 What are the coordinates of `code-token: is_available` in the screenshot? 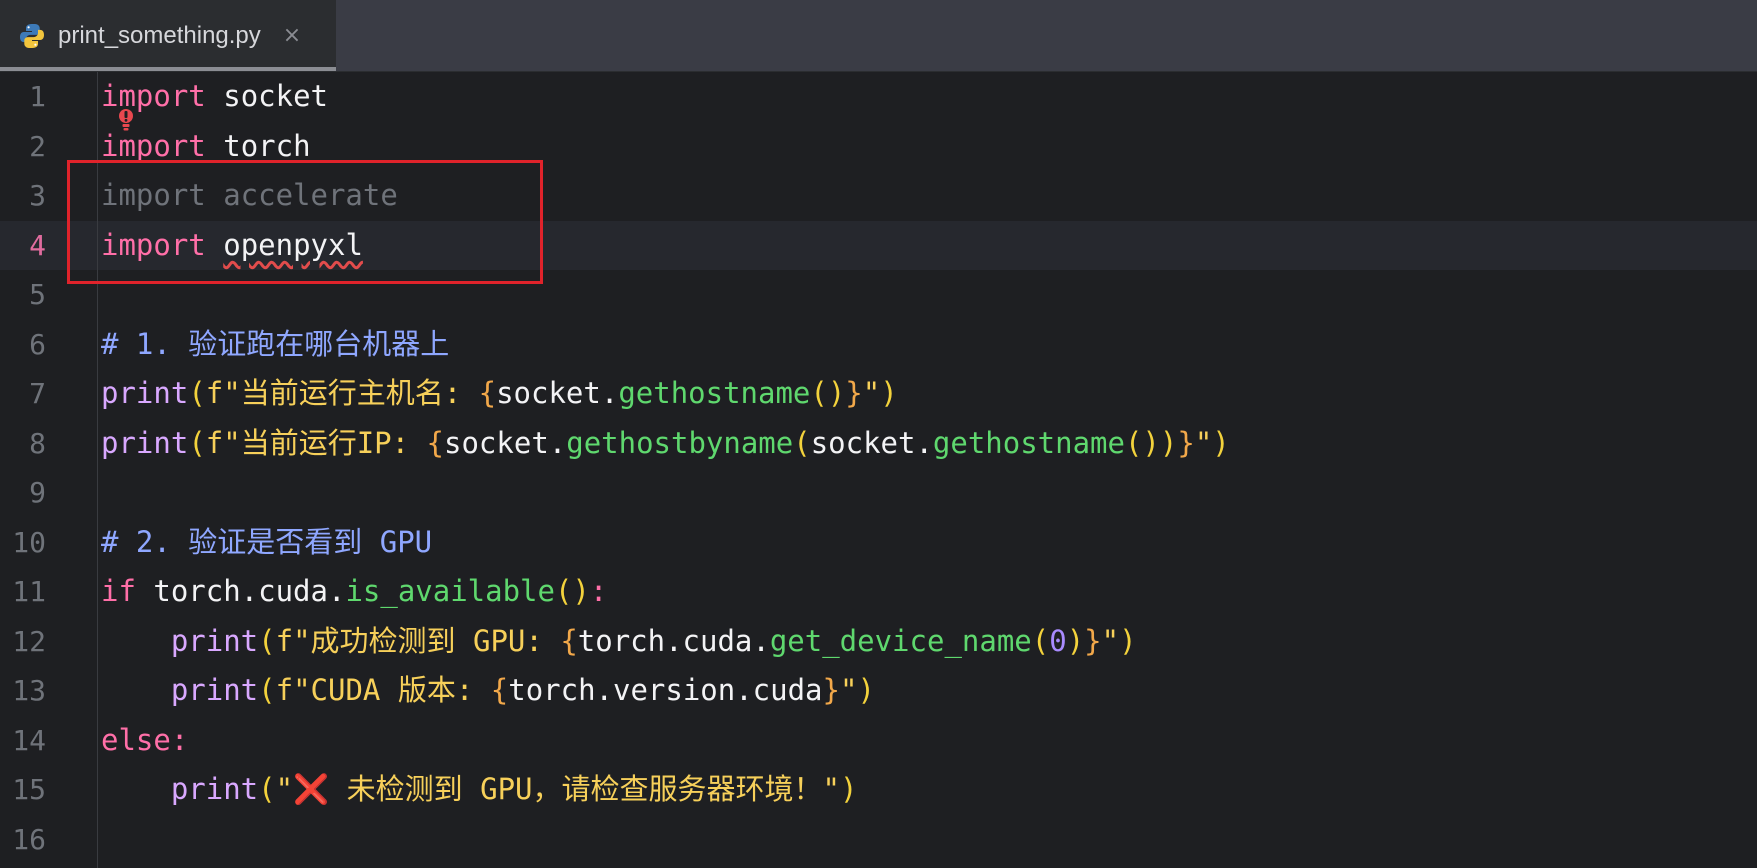 It's located at (450, 591).